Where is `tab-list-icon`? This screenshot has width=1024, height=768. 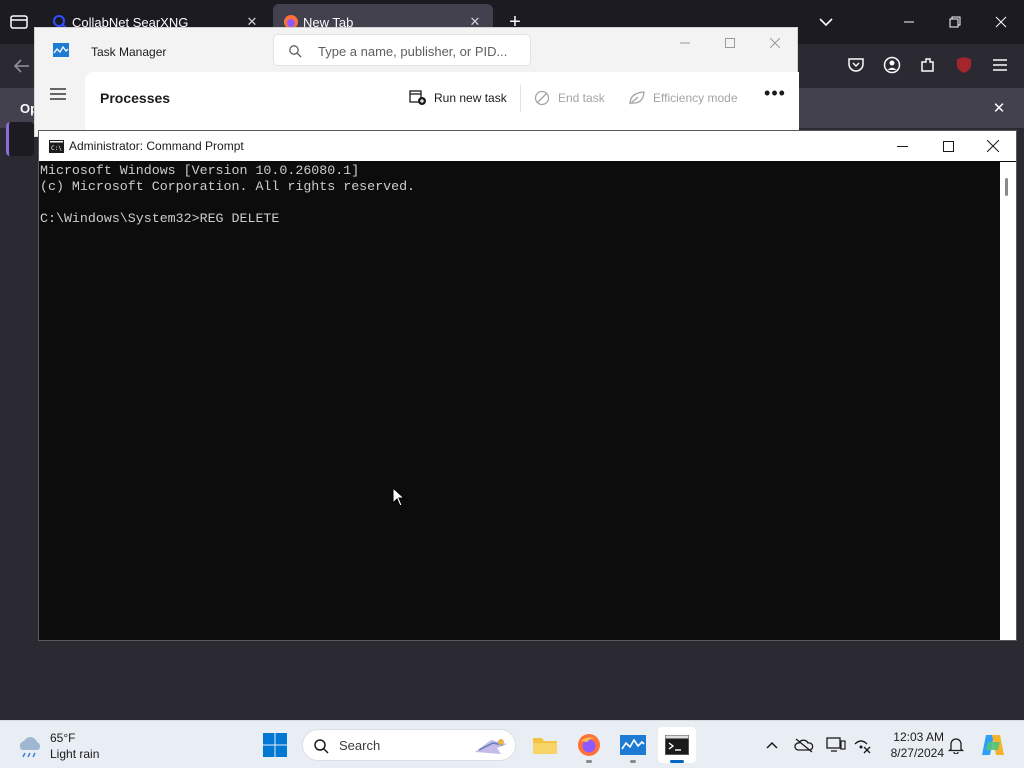
tab-list-icon is located at coordinates (19, 22).